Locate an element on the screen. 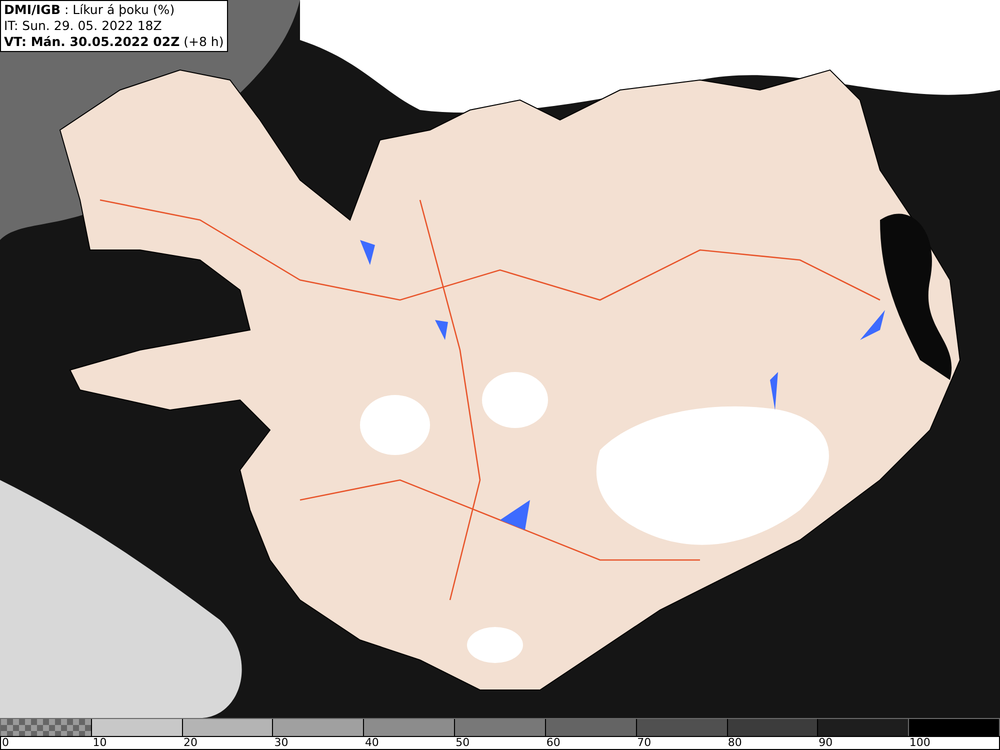 This screenshot has width=1000, height=750. legend-label: 80 is located at coordinates (735, 742).